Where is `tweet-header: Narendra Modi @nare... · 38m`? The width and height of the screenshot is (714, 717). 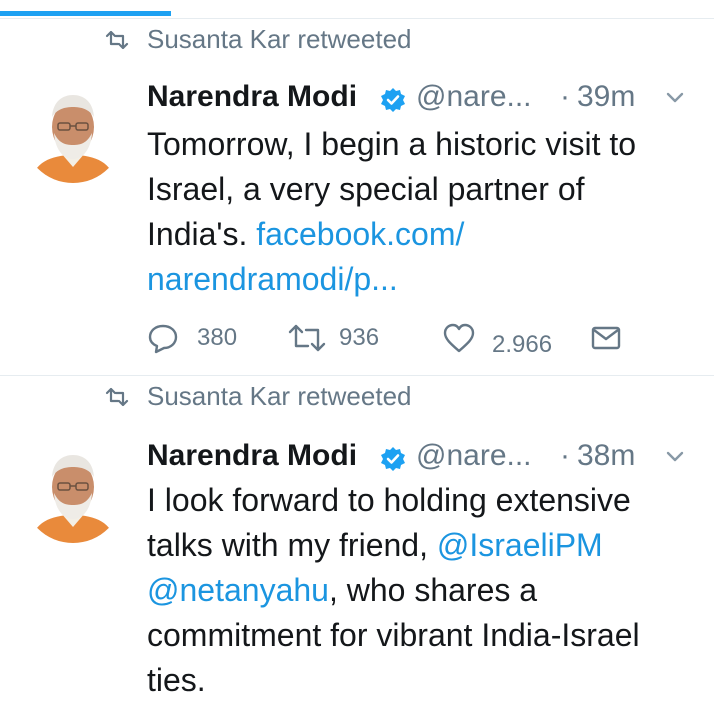 tweet-header: Narendra Modi @nare... · 38m is located at coordinates (422, 455).